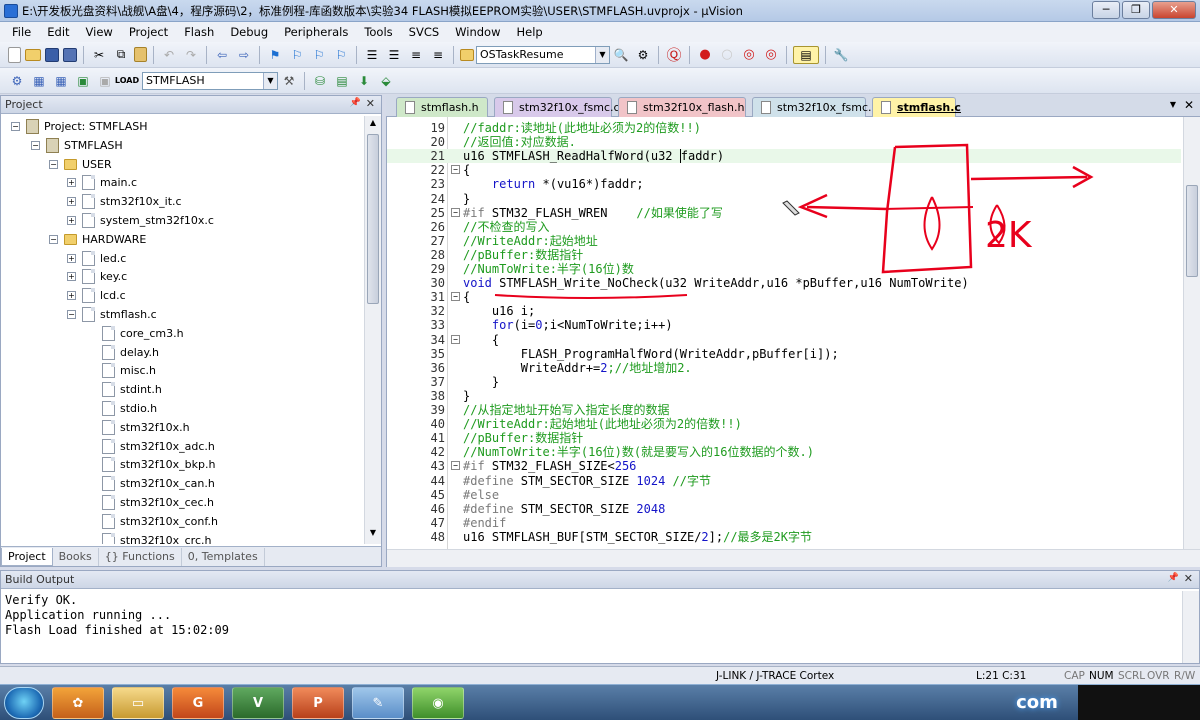 This screenshot has width=1200, height=720. Describe the element at coordinates (784, 297) in the screenshot. I see `code-line: 31−{` at that location.